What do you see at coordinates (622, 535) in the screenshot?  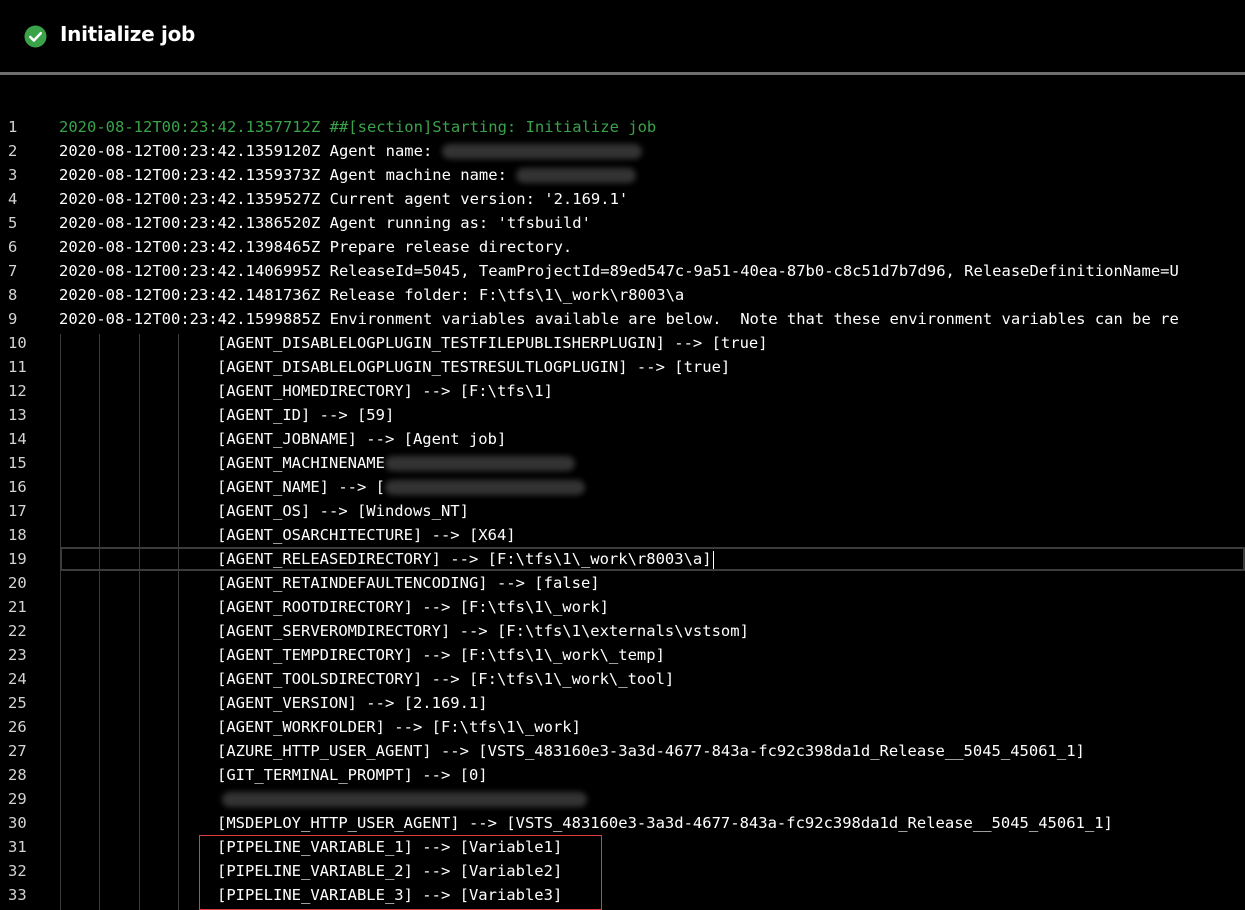 I see `log-line: 18 [AGENT_OSARCHITECTURE] --> [X64]` at bounding box center [622, 535].